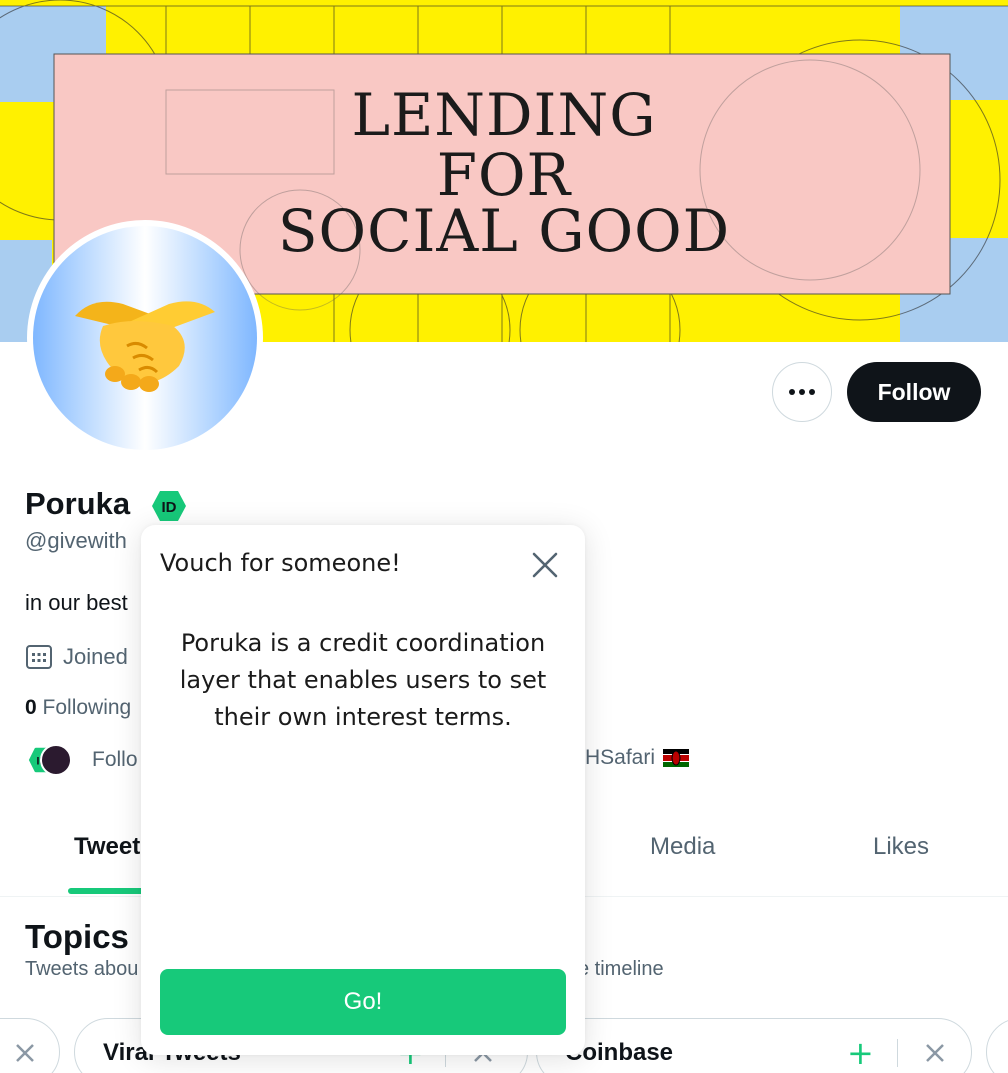  What do you see at coordinates (95, 656) in the screenshot?
I see `joined-label: Joined` at bounding box center [95, 656].